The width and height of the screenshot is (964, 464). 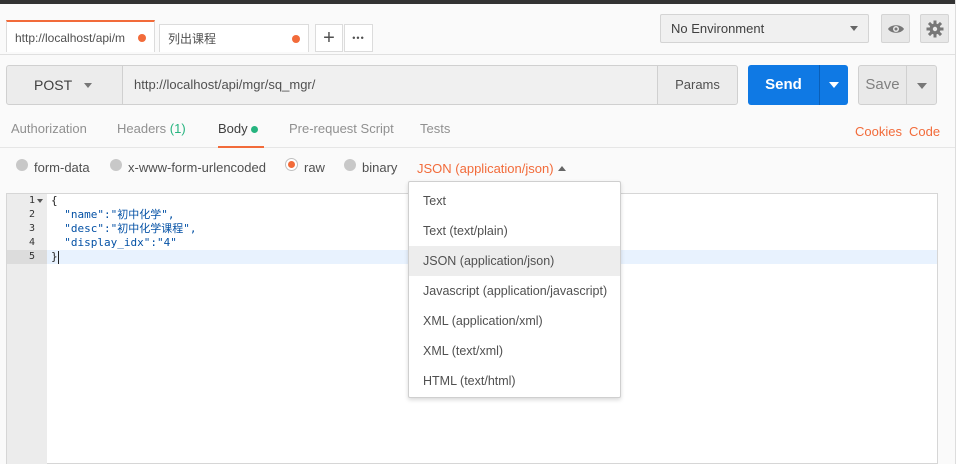 I want to click on window-right-edge, so click(x=959, y=232).